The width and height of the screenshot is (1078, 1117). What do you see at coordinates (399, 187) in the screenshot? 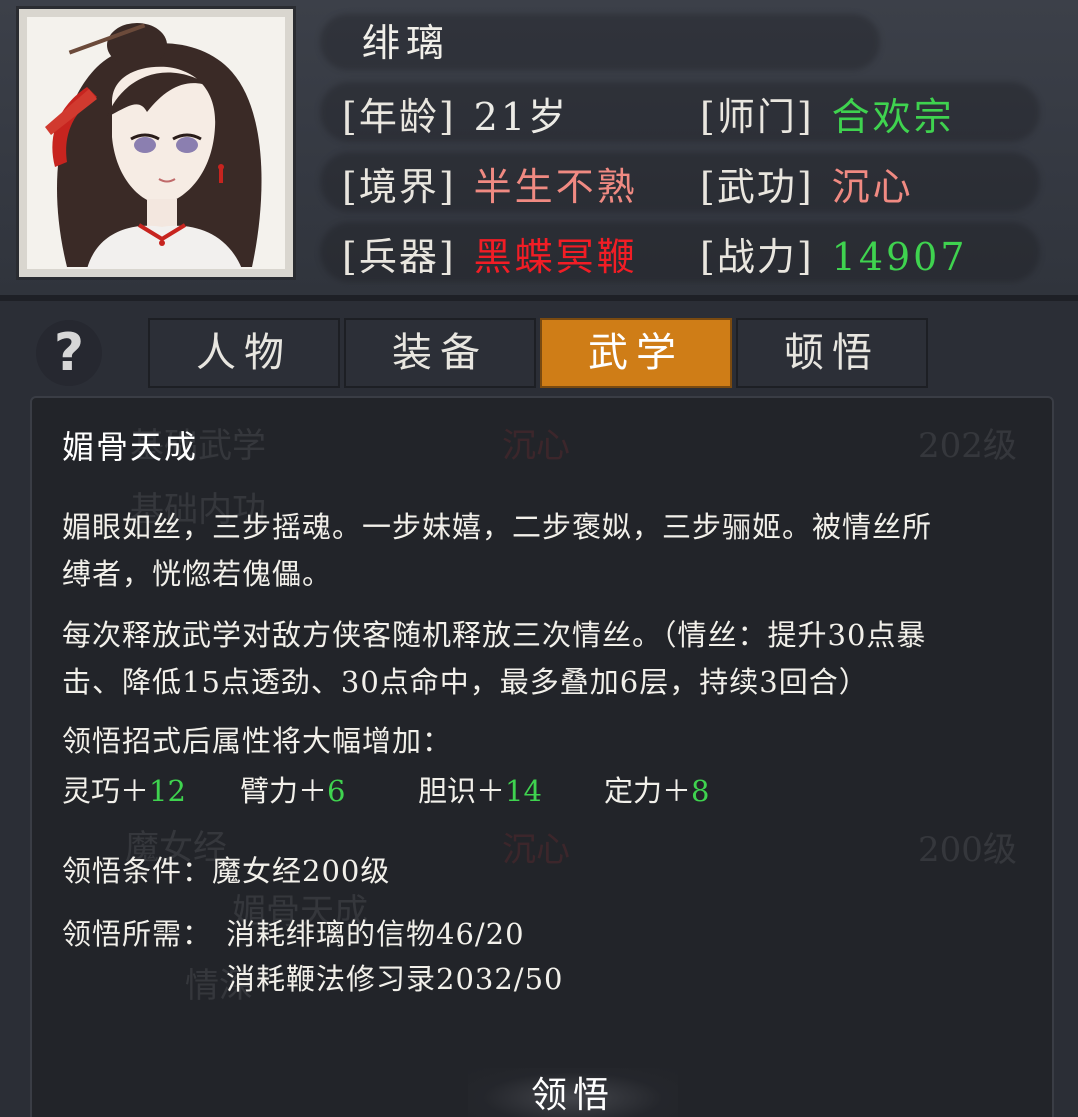
I see `realm-label: [境界]` at bounding box center [399, 187].